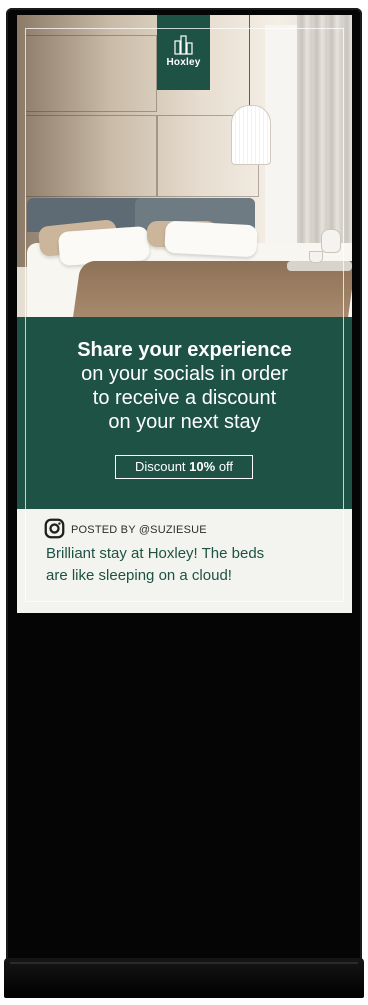  I want to click on promo-line: to receive a discount, so click(184, 398).